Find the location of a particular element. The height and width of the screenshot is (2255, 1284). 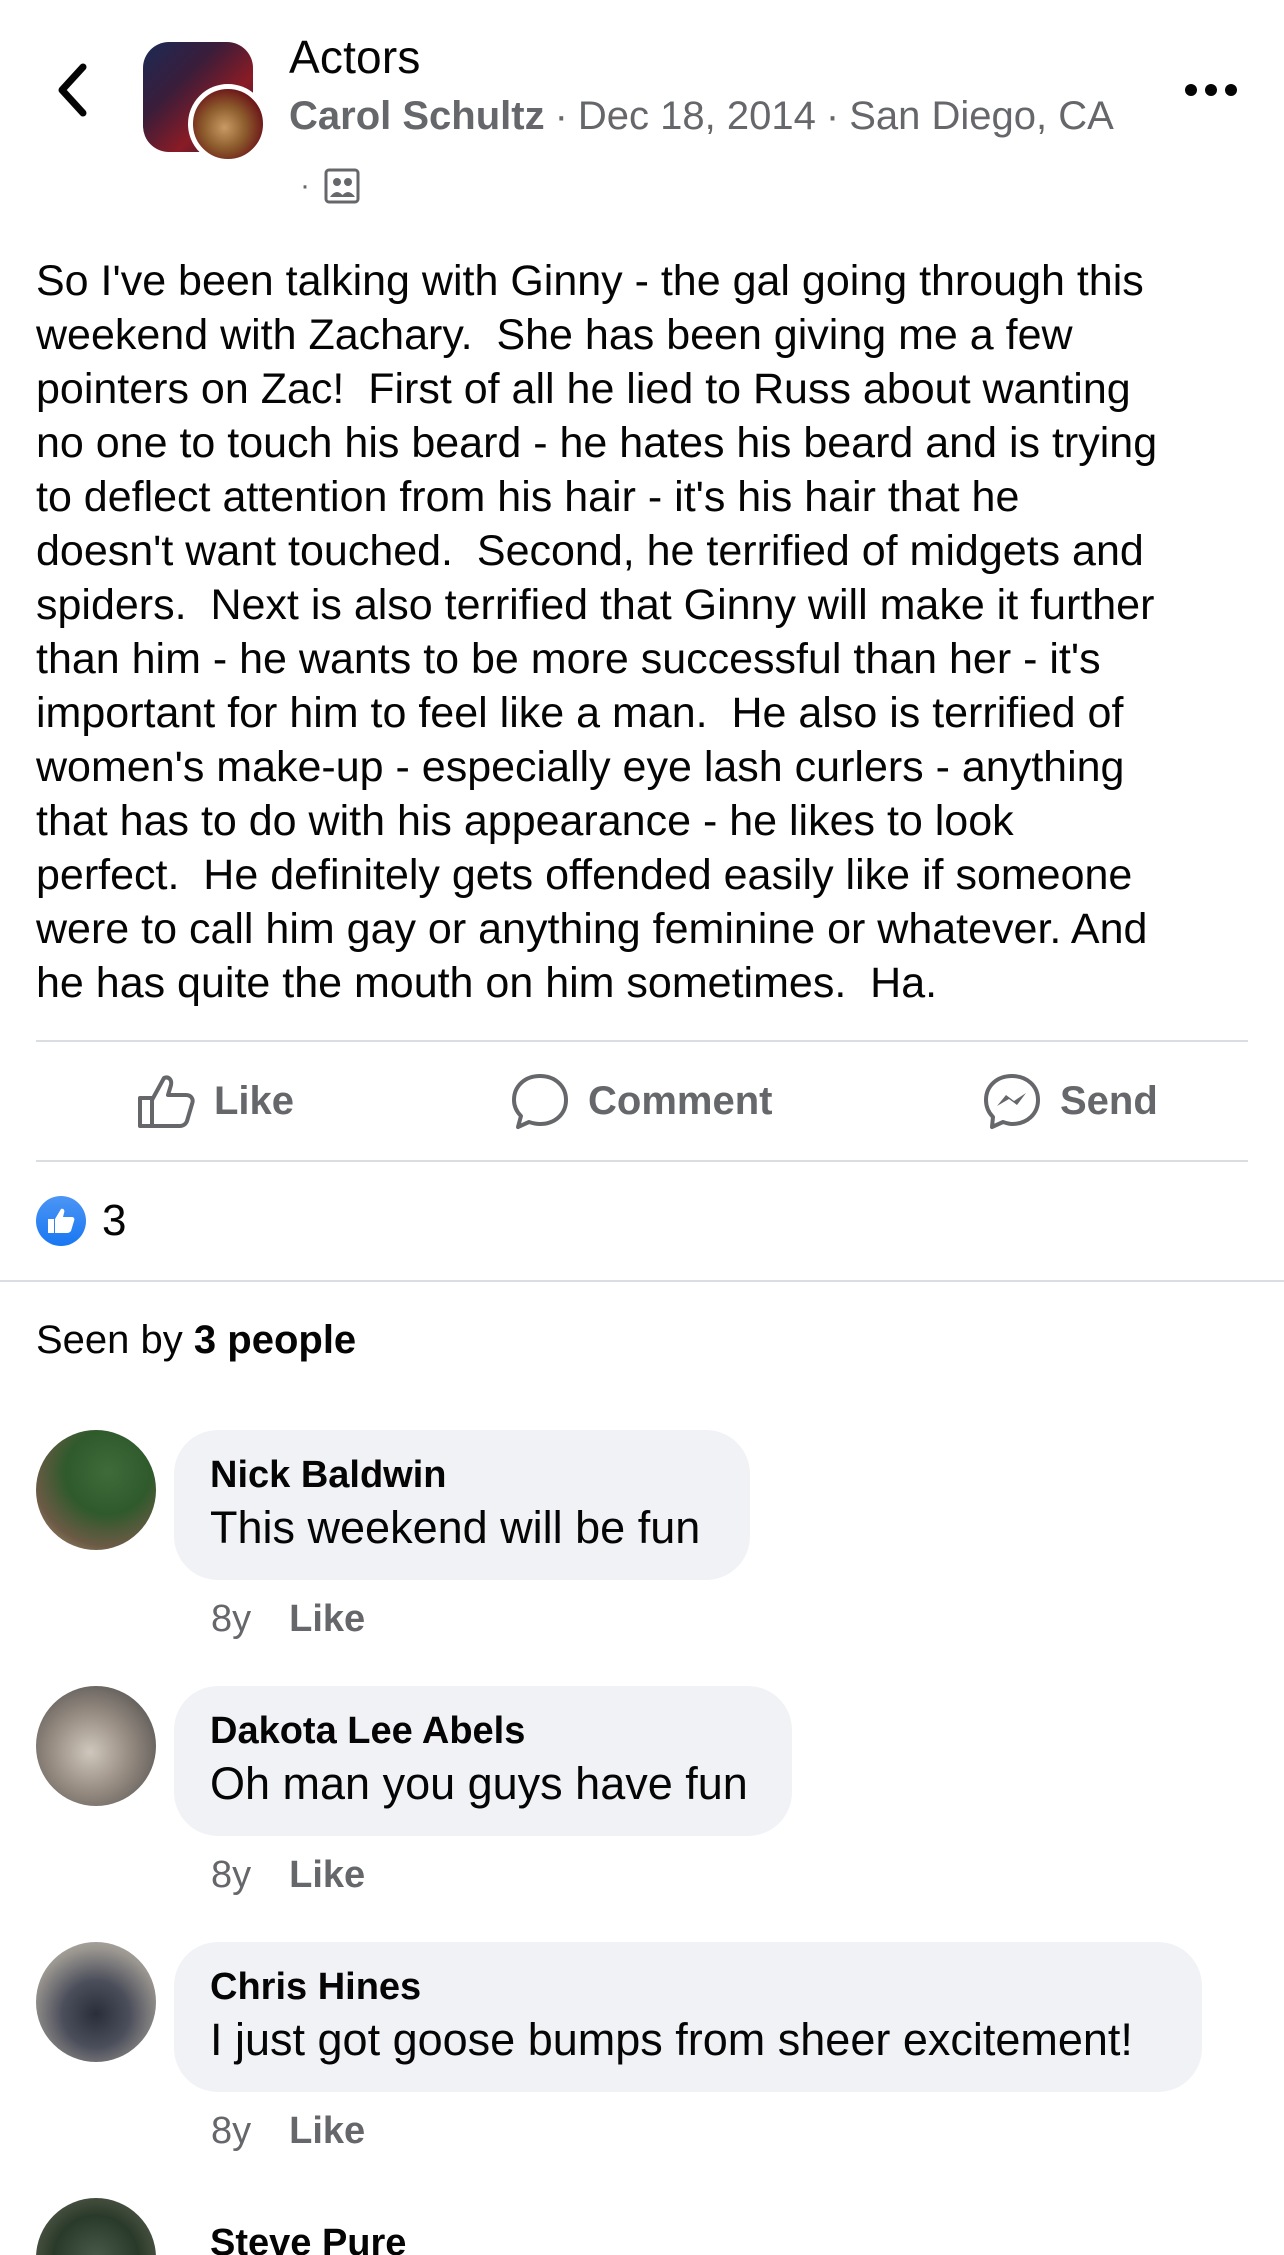

author-name: Carol Schultz is located at coordinates (417, 116).